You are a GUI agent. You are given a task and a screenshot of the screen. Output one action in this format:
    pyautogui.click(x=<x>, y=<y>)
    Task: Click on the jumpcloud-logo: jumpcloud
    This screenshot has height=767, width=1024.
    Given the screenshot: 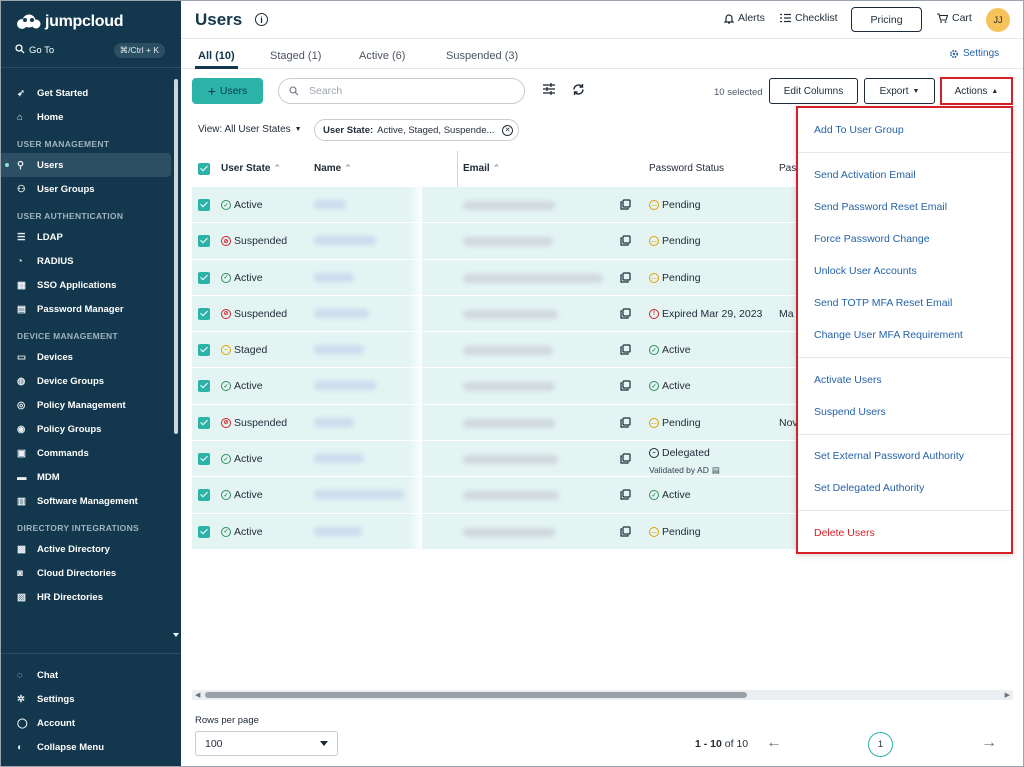 What is the action you would take?
    pyautogui.click(x=69, y=22)
    